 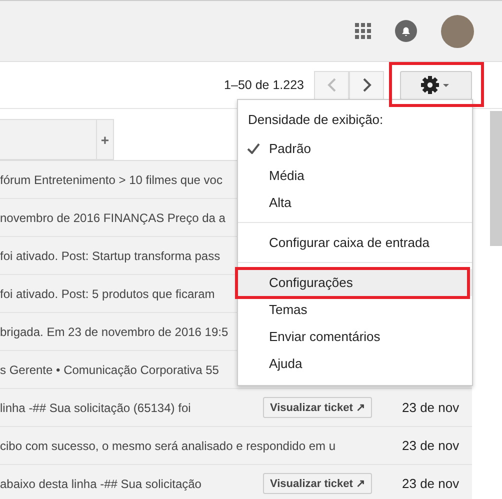 I want to click on add-tab-button: +, so click(x=105, y=139).